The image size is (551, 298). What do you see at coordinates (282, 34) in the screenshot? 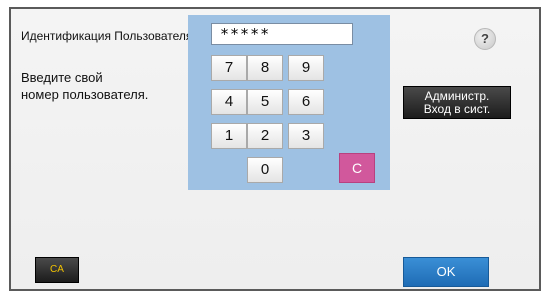
I see `user-number-input: *****` at bounding box center [282, 34].